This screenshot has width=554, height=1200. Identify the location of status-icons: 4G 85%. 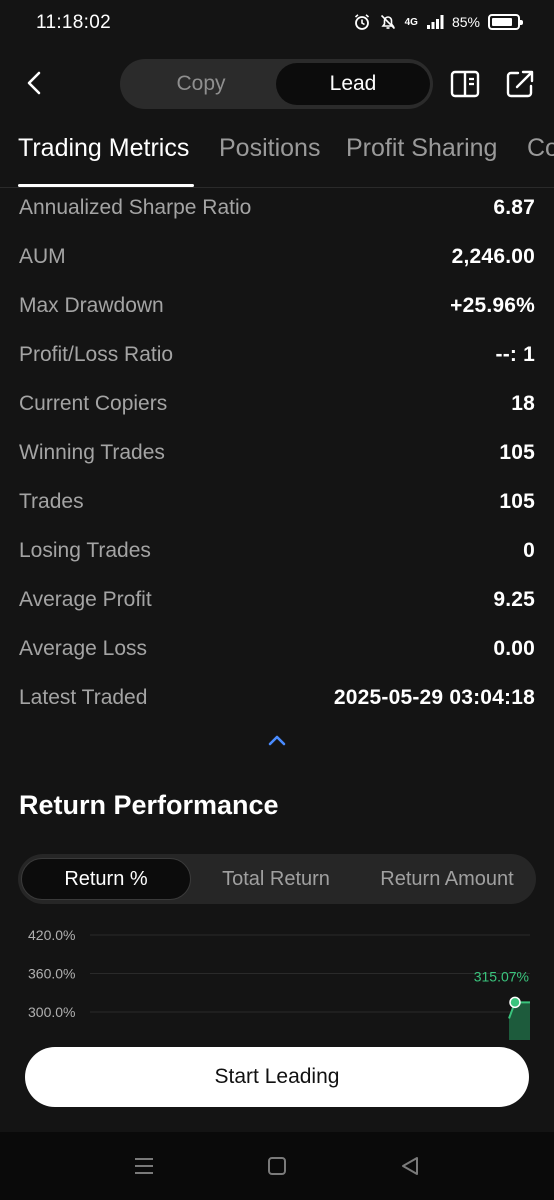
(438, 22).